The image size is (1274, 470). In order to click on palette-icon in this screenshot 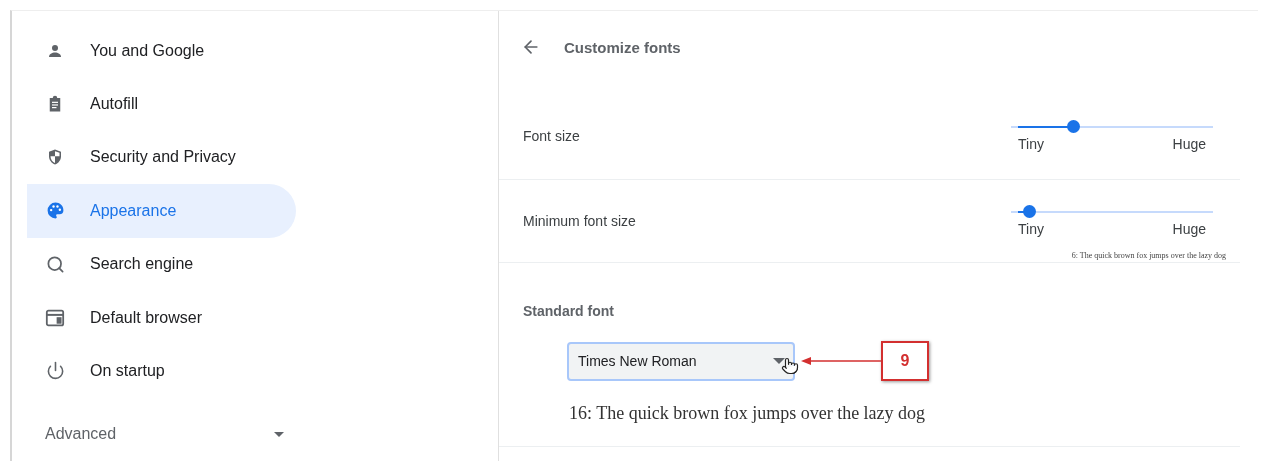, I will do `click(55, 211)`.